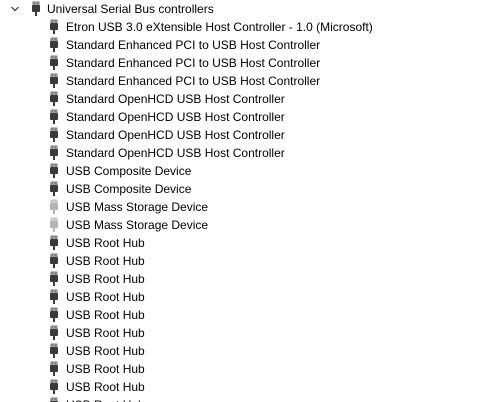 The image size is (496, 402). Describe the element at coordinates (130, 9) in the screenshot. I see `category-label: Universal Serial Bus controllers` at that location.